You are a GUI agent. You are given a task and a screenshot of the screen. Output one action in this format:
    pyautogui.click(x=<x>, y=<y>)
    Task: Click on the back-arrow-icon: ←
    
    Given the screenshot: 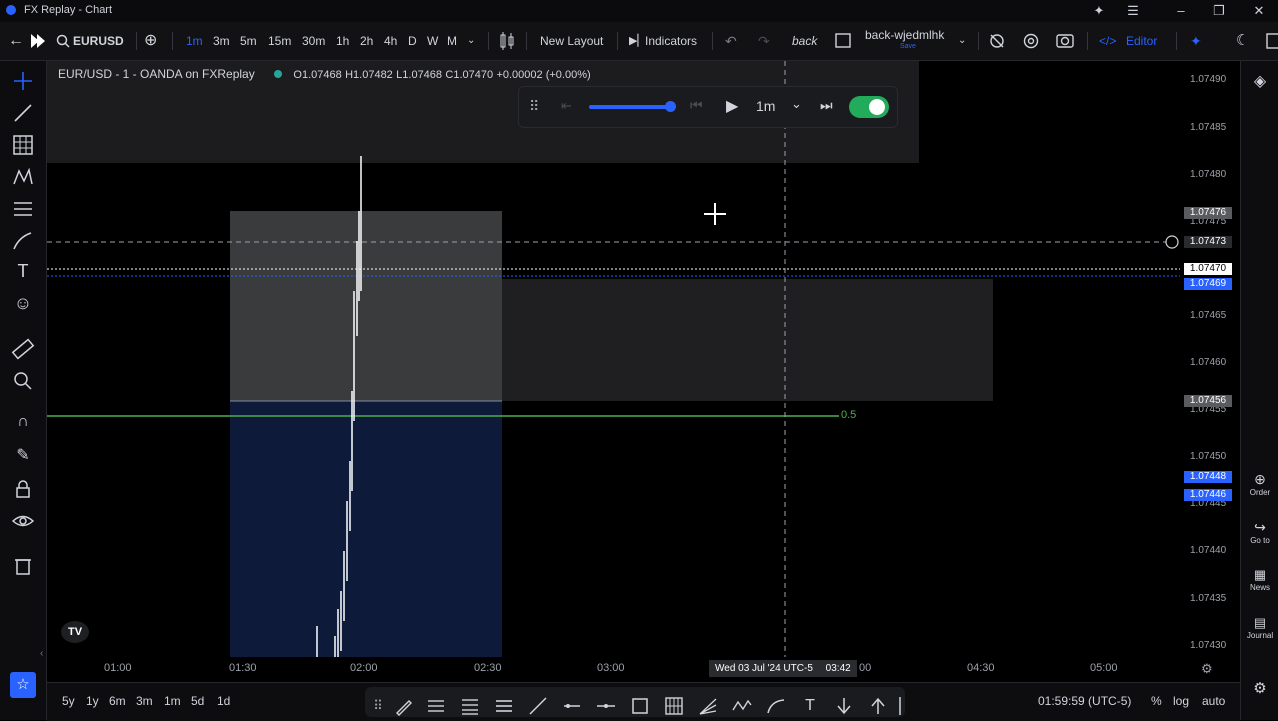 What is the action you would take?
    pyautogui.click(x=16, y=41)
    